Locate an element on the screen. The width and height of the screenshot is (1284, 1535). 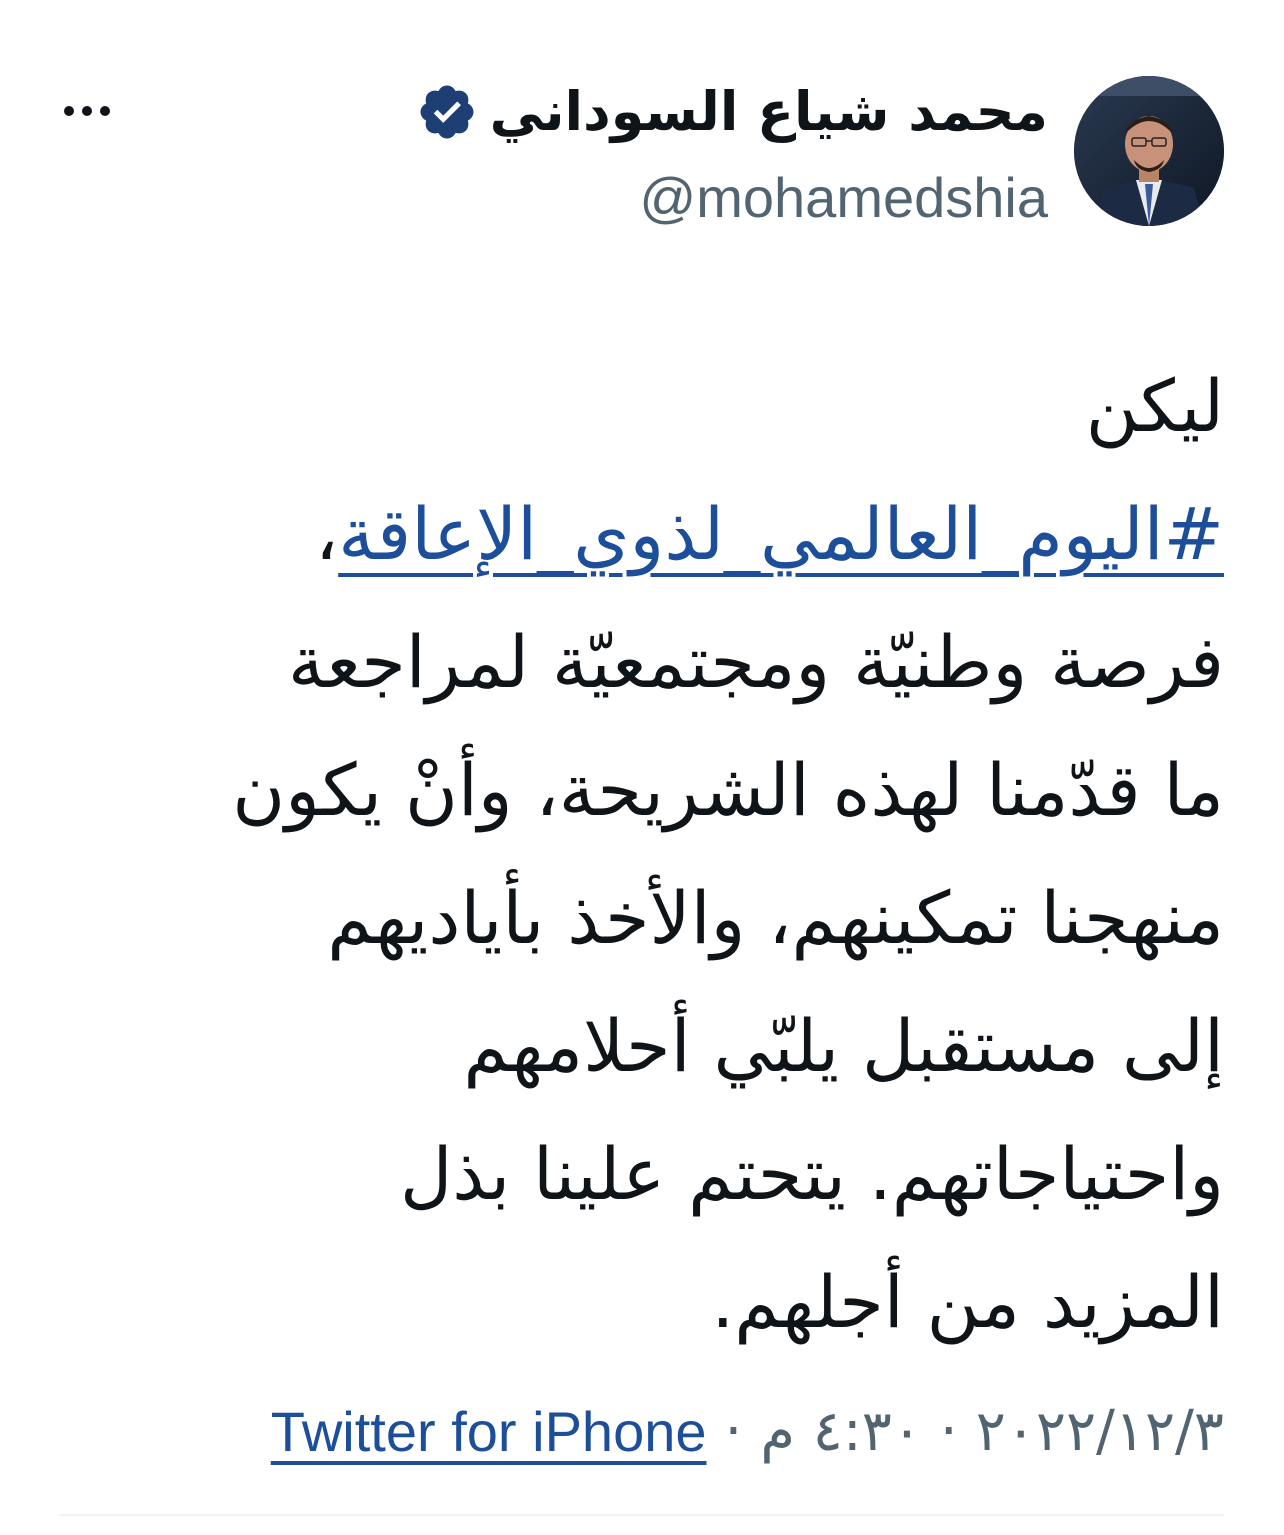
tweet-line-6: إلى مستقبل يلبّي أحلامهم is located at coordinates (843, 1046).